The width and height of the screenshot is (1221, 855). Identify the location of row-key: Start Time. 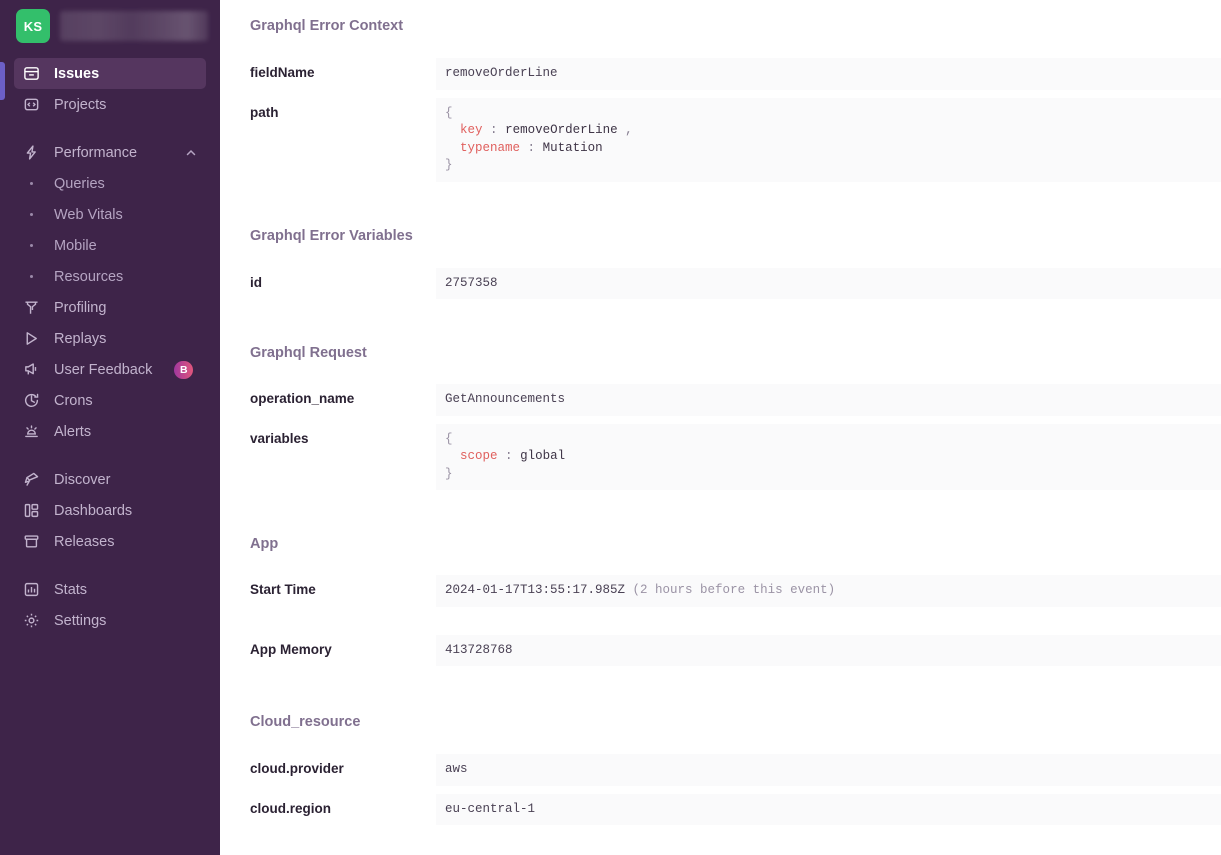
(283, 589).